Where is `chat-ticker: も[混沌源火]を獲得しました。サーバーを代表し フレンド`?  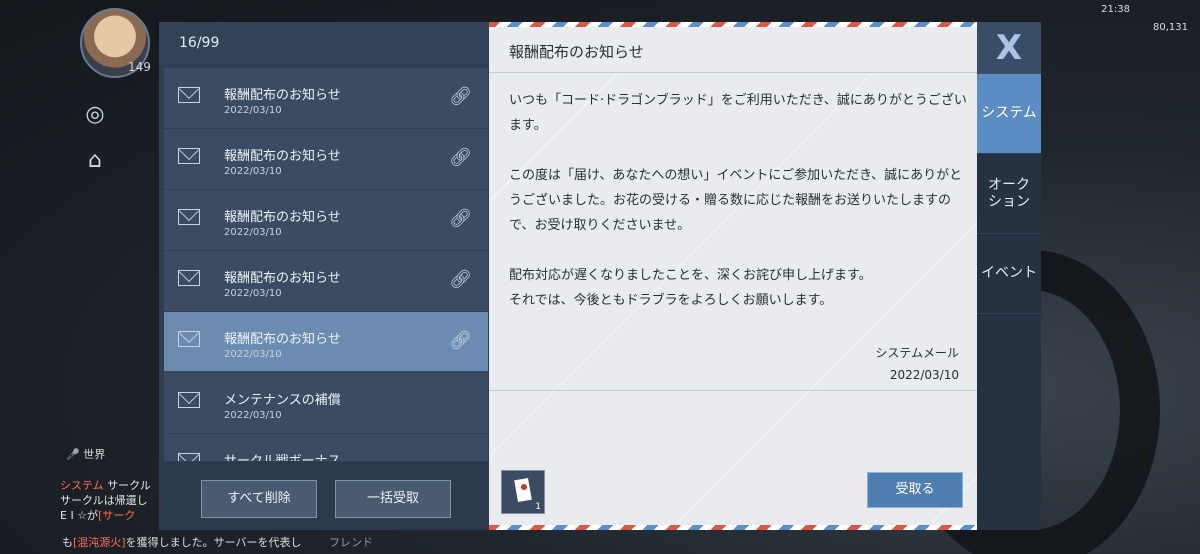
chat-ticker: も[混沌源火]を獲得しました。サーバーを代表し フレンド is located at coordinates (217, 542).